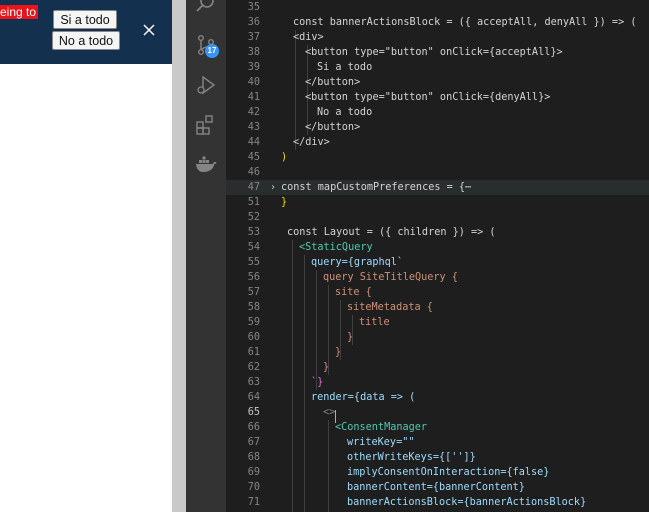  I want to click on code-line: 52, so click(253, 217).